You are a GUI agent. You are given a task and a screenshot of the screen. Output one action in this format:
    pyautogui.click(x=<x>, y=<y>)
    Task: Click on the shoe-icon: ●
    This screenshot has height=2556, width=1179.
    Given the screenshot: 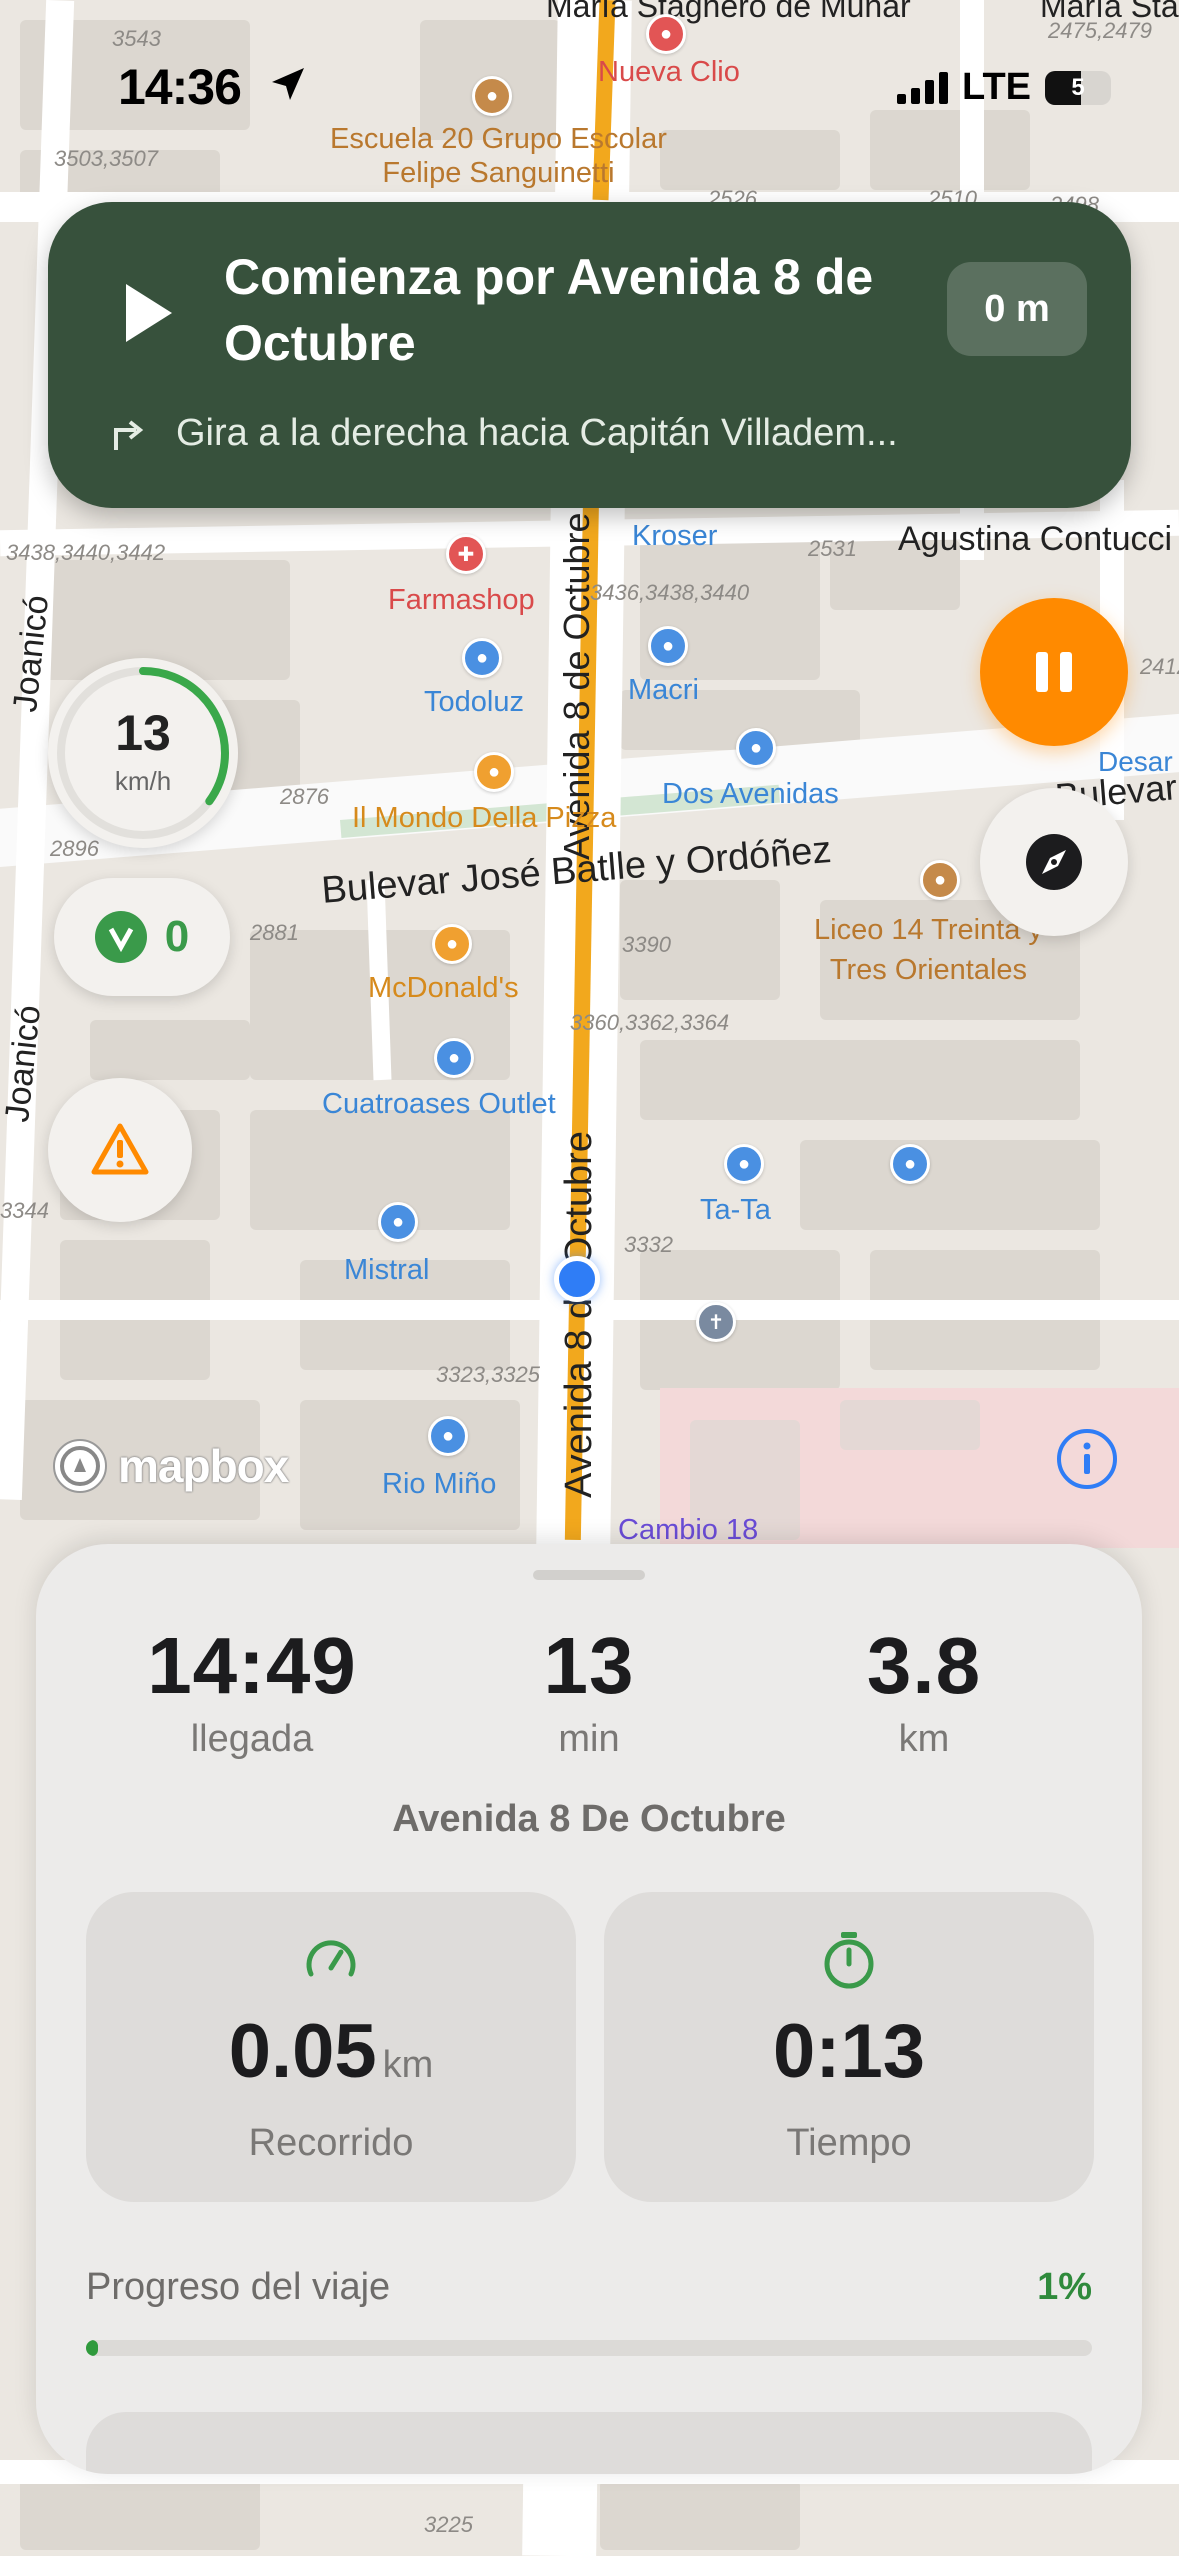 What is the action you would take?
    pyautogui.click(x=668, y=646)
    